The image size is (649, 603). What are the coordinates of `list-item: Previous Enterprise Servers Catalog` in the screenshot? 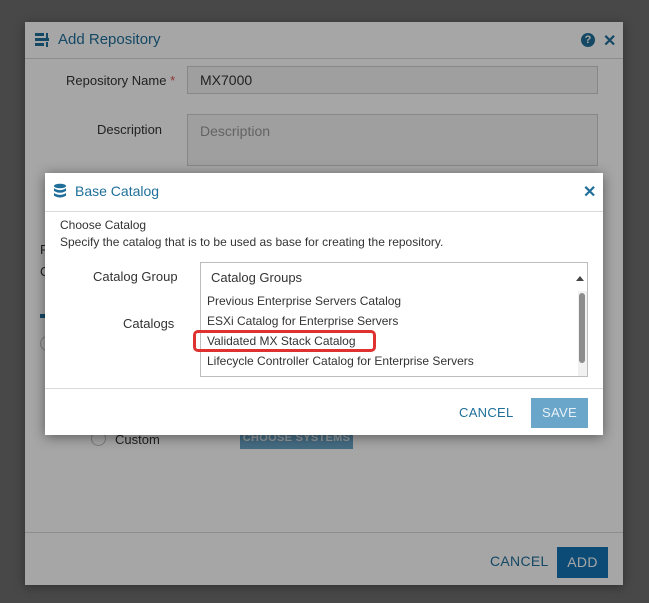 It's located at (304, 301).